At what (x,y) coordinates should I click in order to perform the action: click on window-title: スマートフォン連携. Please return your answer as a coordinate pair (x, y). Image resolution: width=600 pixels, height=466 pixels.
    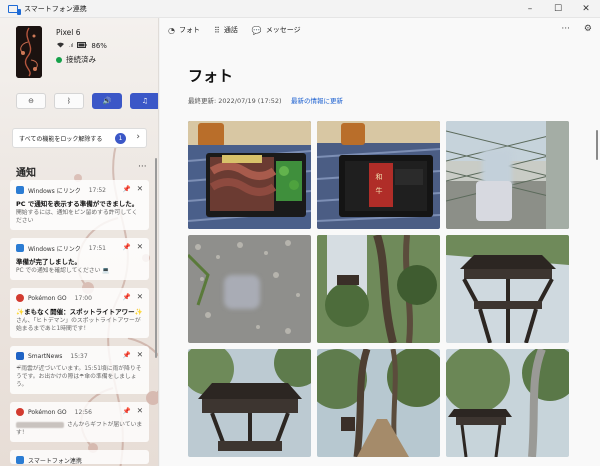
    Looking at the image, I should click on (55, 8).